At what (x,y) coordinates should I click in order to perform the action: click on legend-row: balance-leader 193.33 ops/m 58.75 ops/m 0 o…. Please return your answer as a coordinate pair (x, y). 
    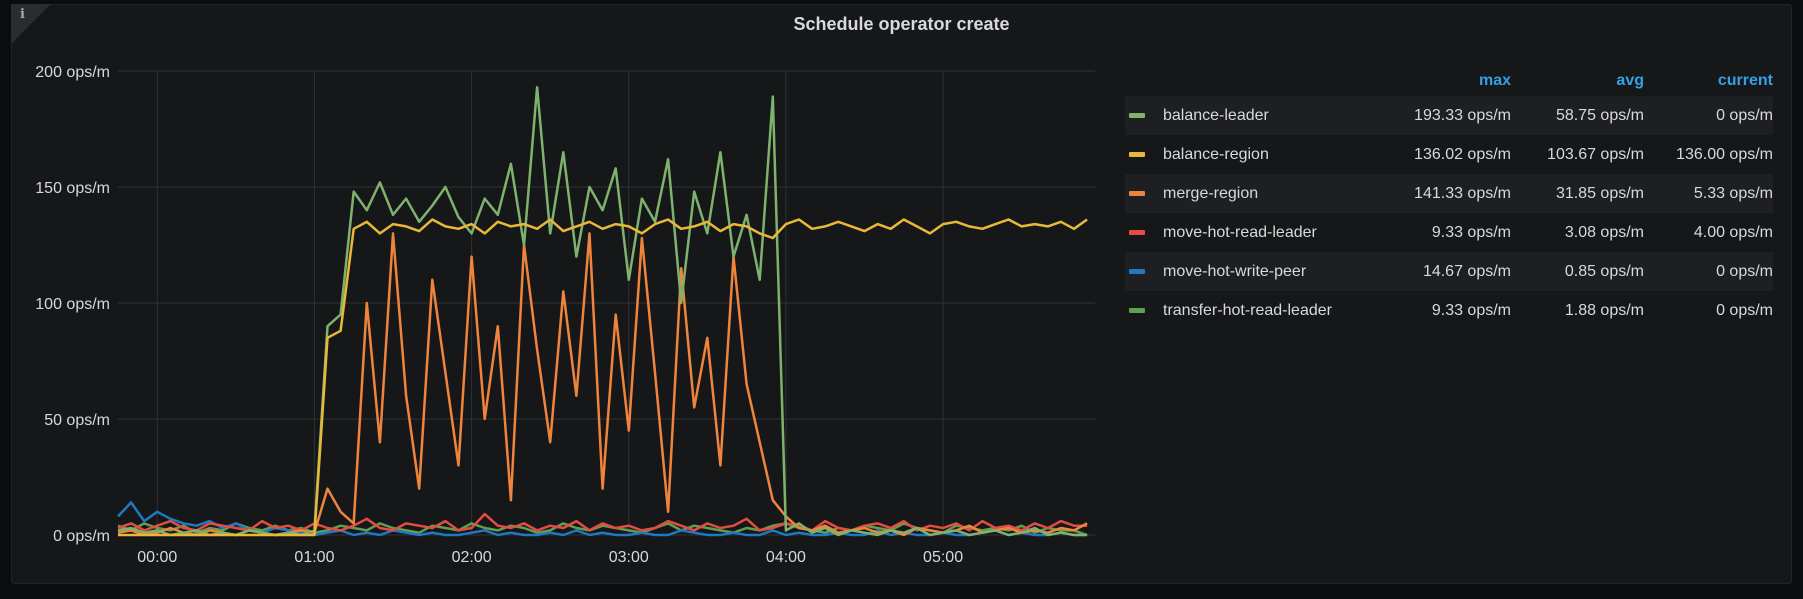
    Looking at the image, I should click on (1449, 115).